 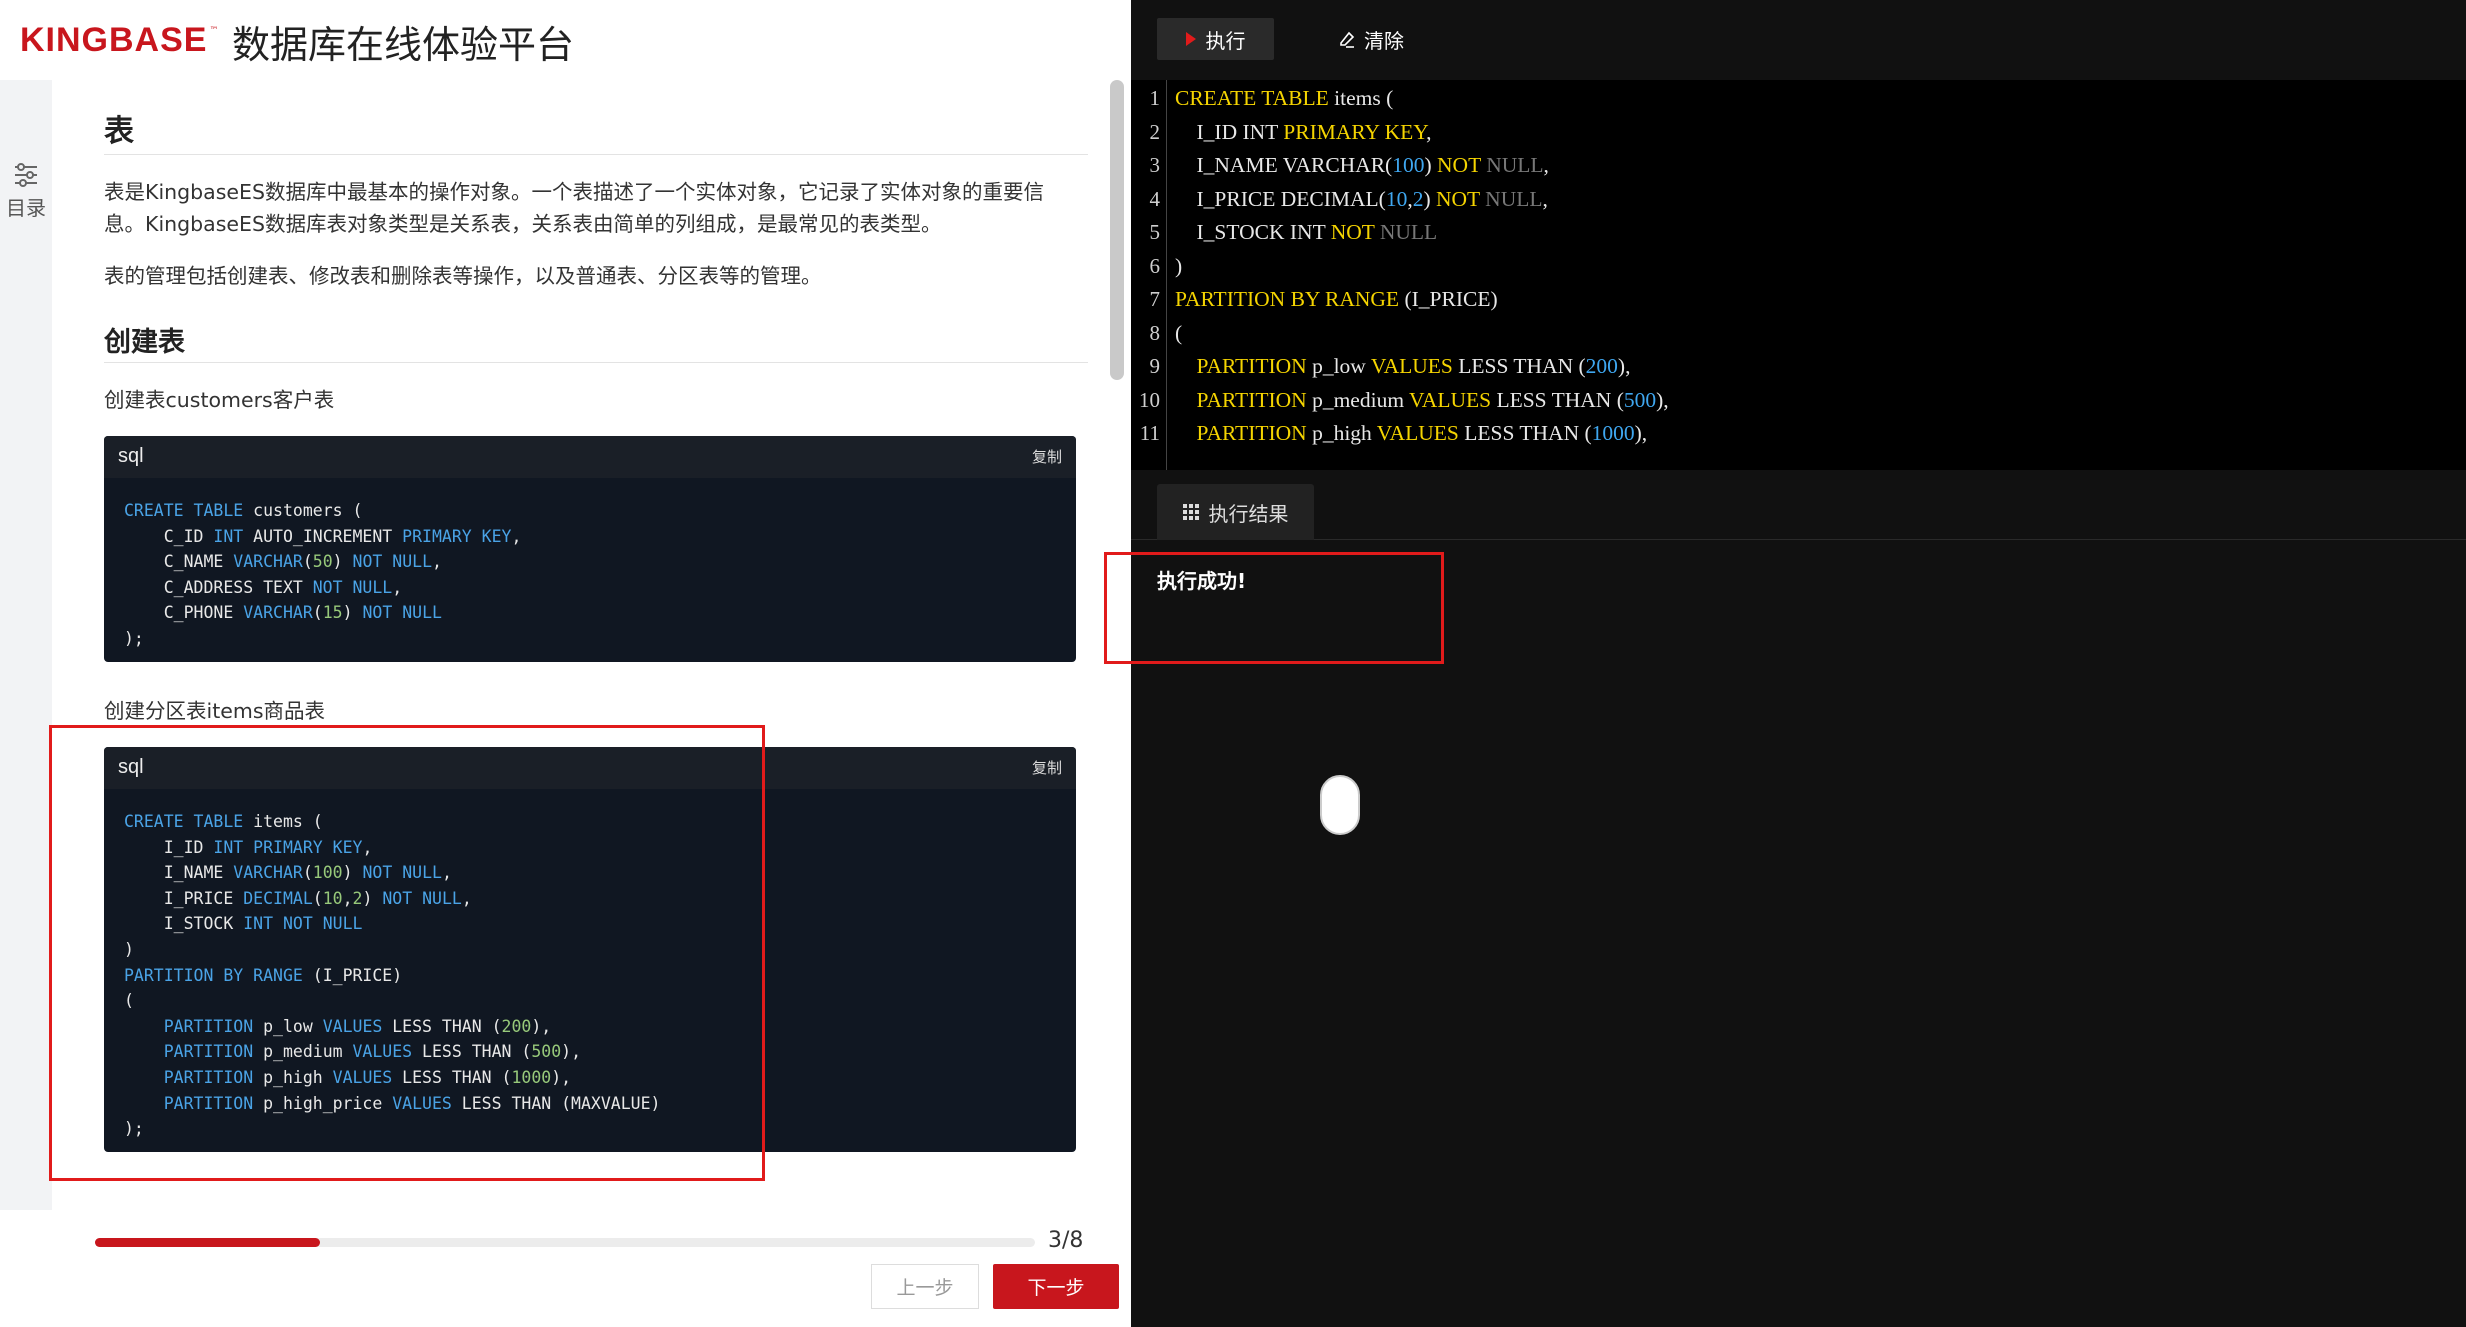 I want to click on code-keyword: CREATE, so click(x=154, y=821).